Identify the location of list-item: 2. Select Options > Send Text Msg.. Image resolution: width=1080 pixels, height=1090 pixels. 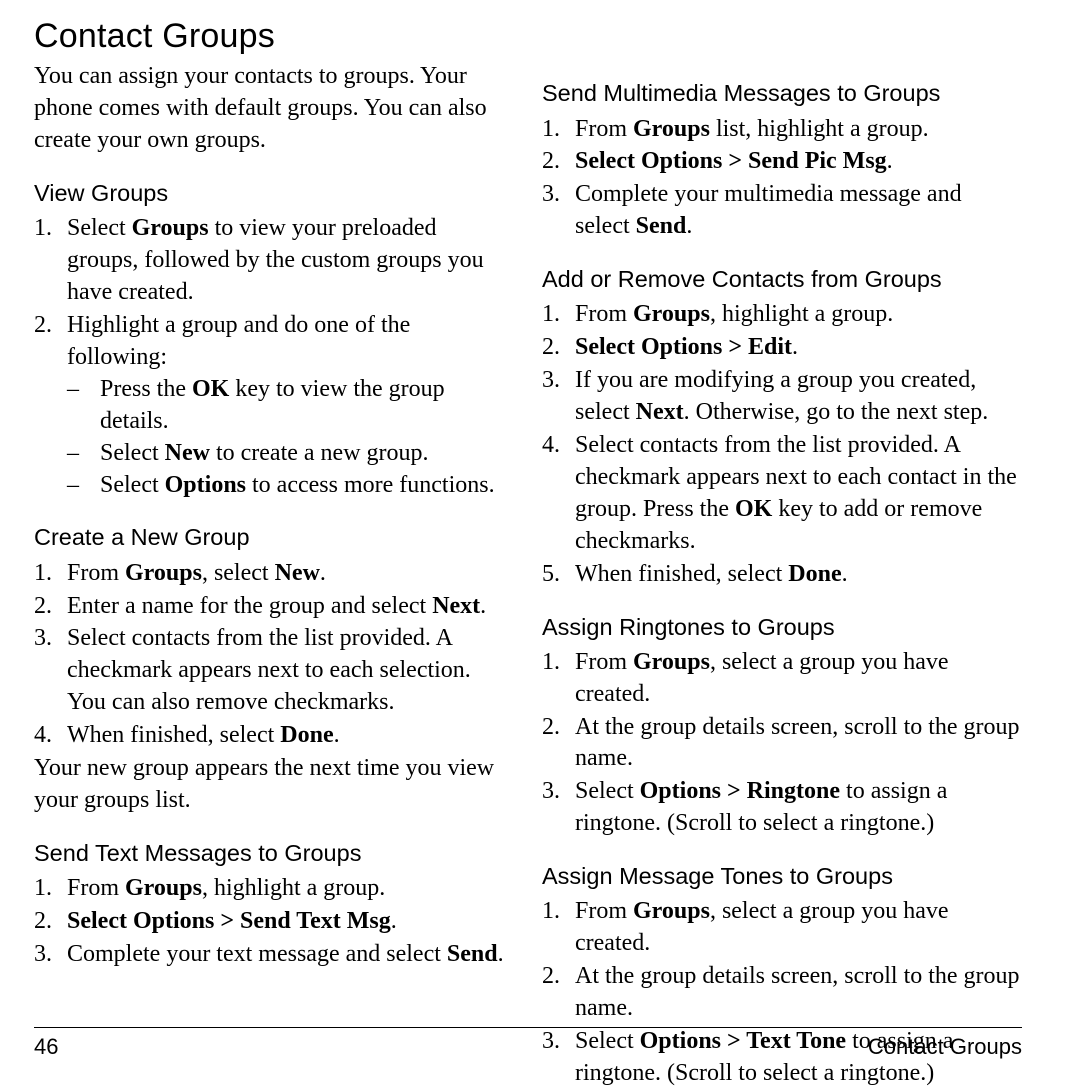
(273, 922).